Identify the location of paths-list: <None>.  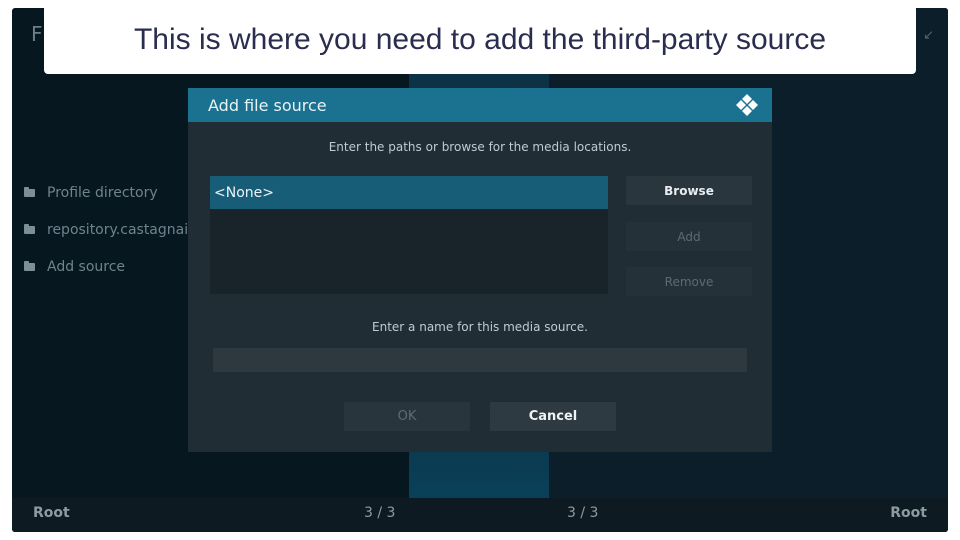
(409, 235).